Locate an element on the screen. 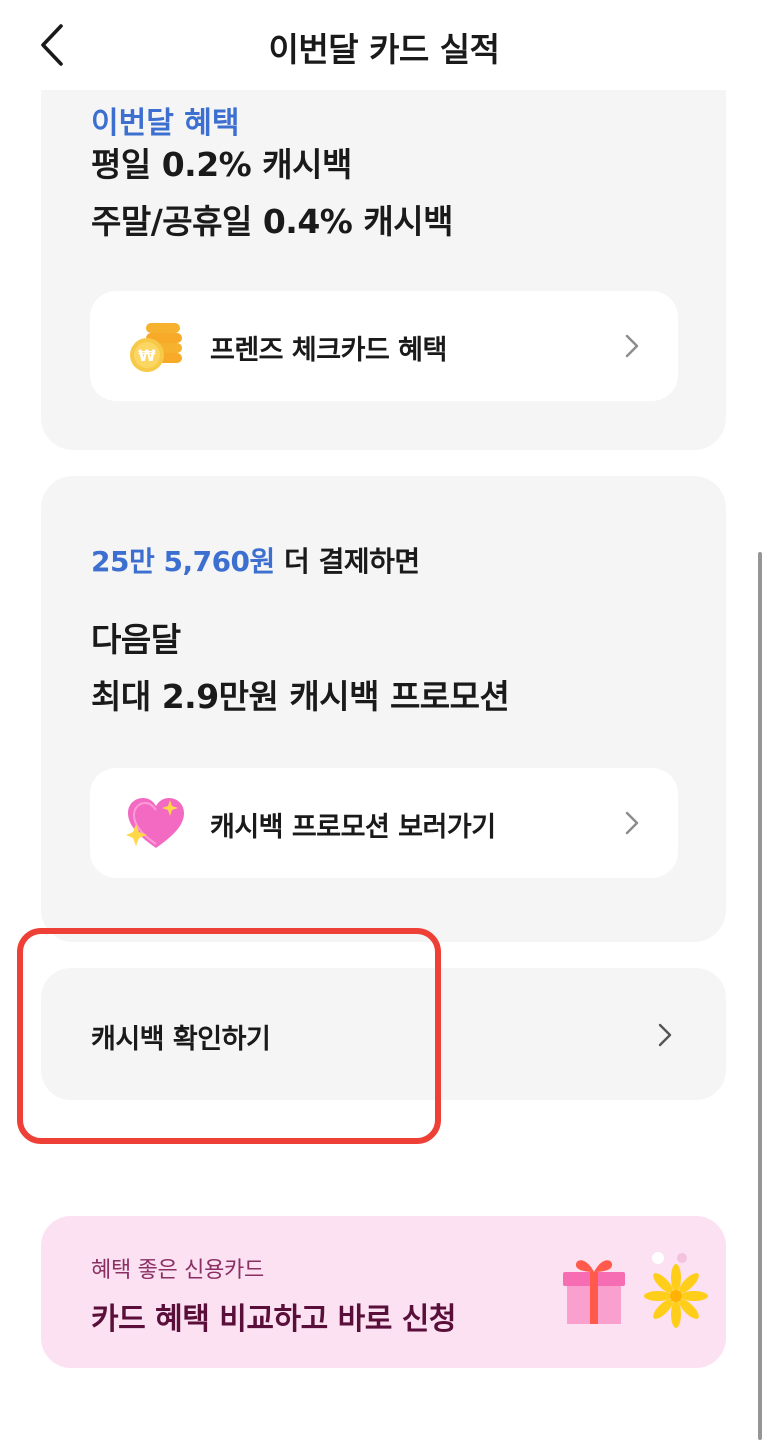 The image size is (768, 1440). top-app-bar: 이번달 카드 실적 is located at coordinates (384, 45).